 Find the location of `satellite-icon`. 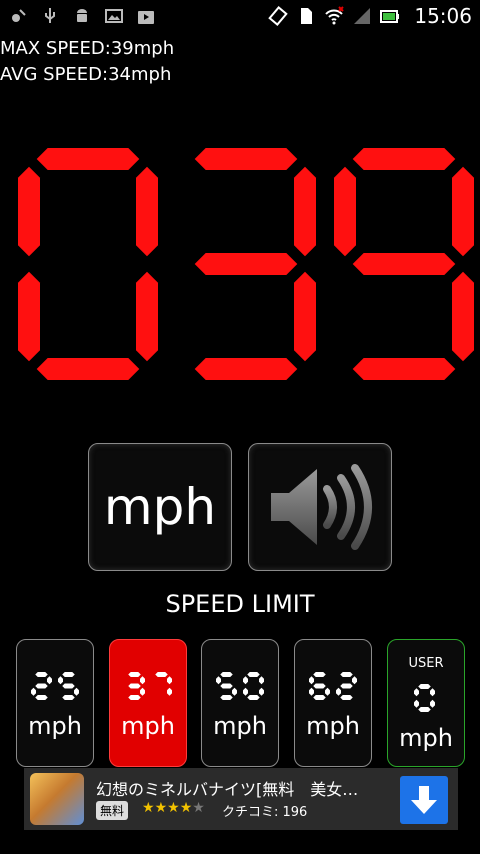

satellite-icon is located at coordinates (19, 15).